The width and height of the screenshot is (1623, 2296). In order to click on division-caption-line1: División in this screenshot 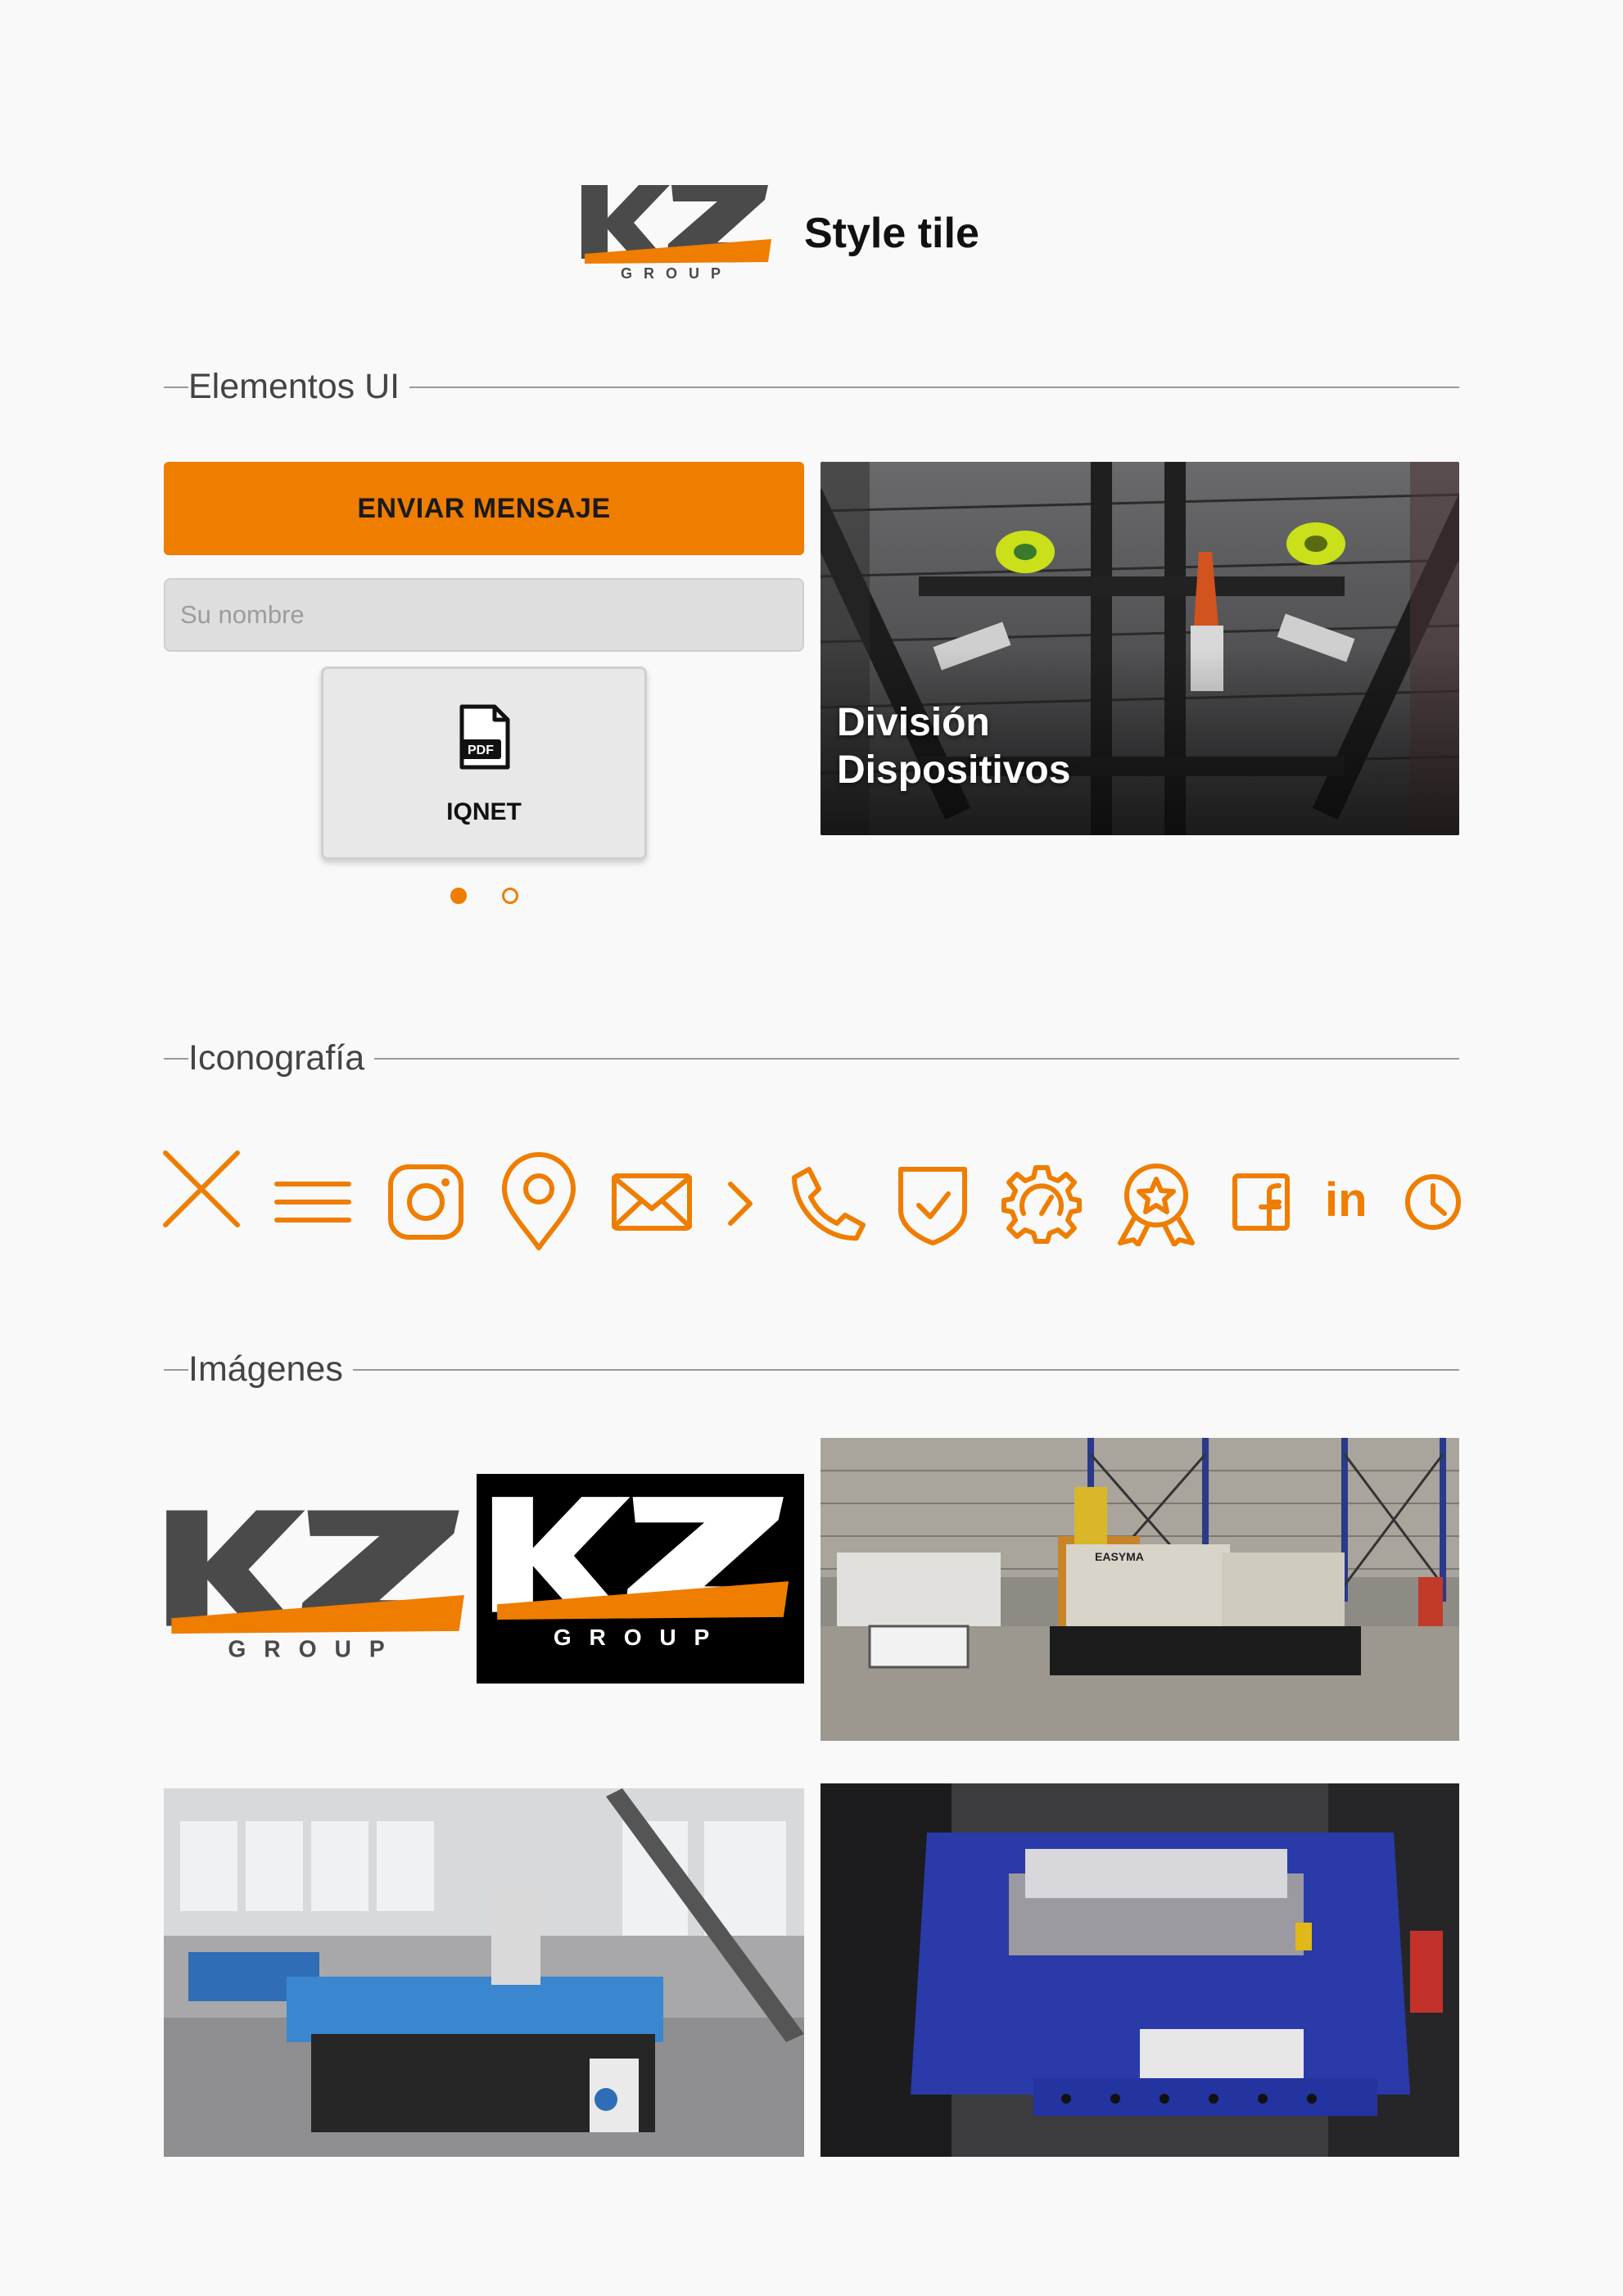, I will do `click(913, 722)`.